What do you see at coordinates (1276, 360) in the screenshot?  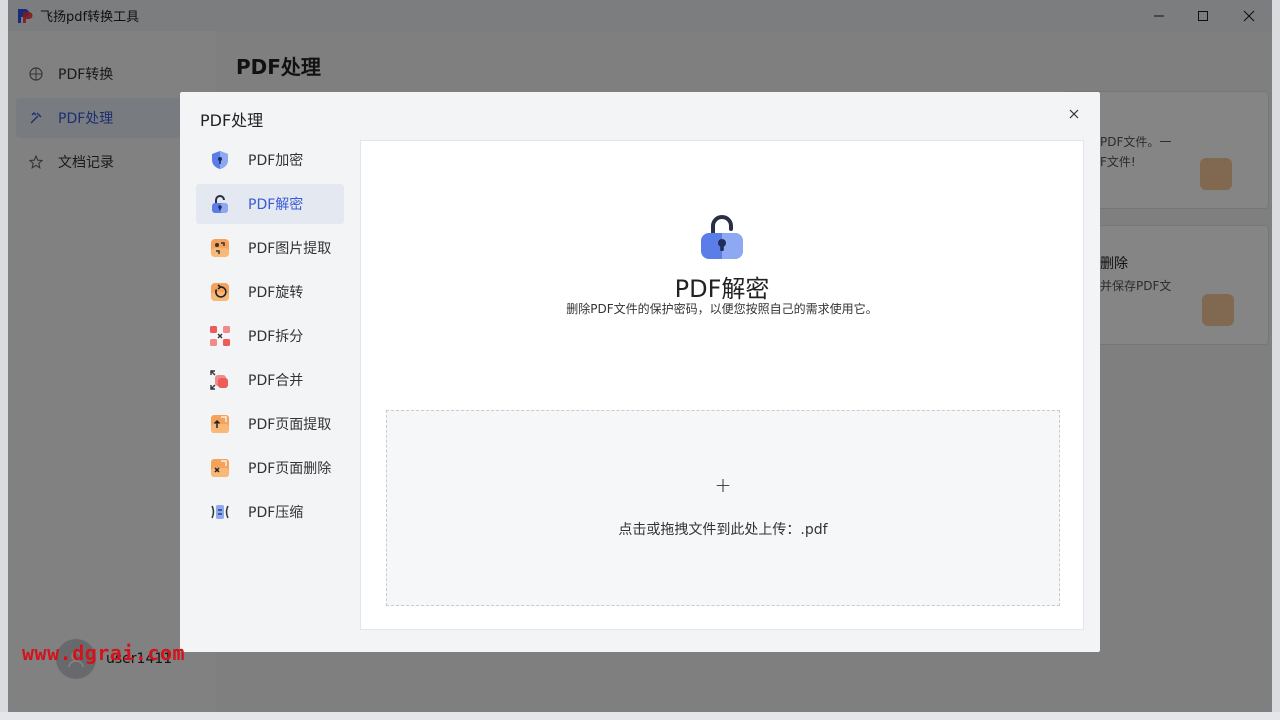 I see `desktop-edge-right` at bounding box center [1276, 360].